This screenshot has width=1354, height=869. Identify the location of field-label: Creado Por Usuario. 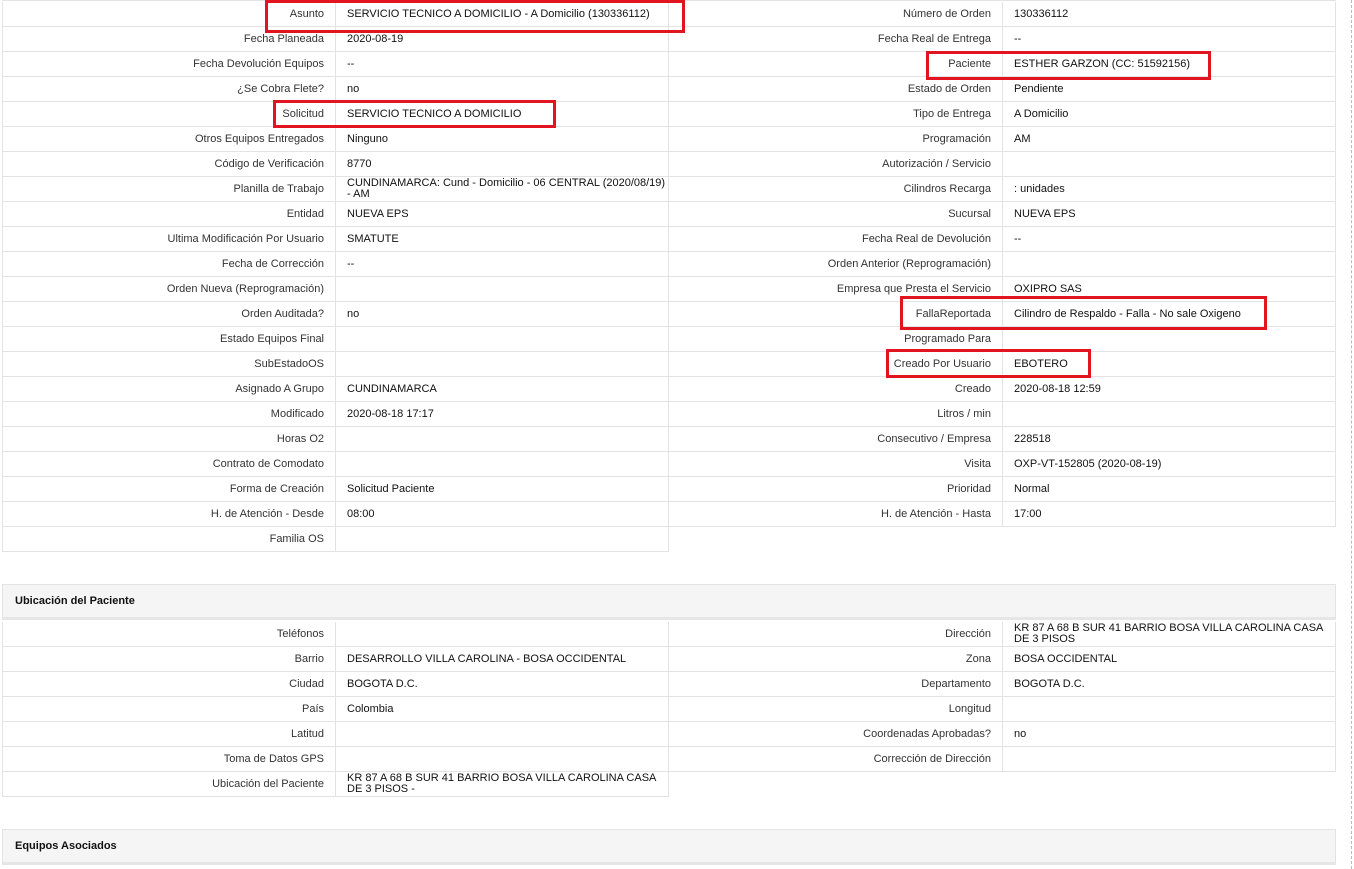
(836, 364).